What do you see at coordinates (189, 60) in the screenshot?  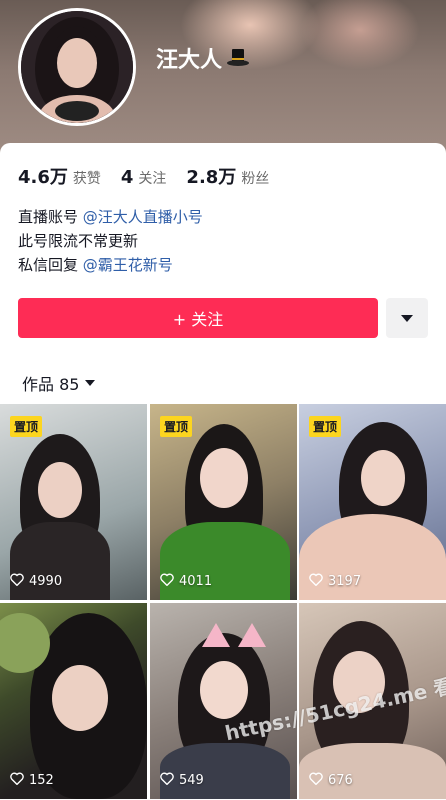 I see `username-text: 汪大人` at bounding box center [189, 60].